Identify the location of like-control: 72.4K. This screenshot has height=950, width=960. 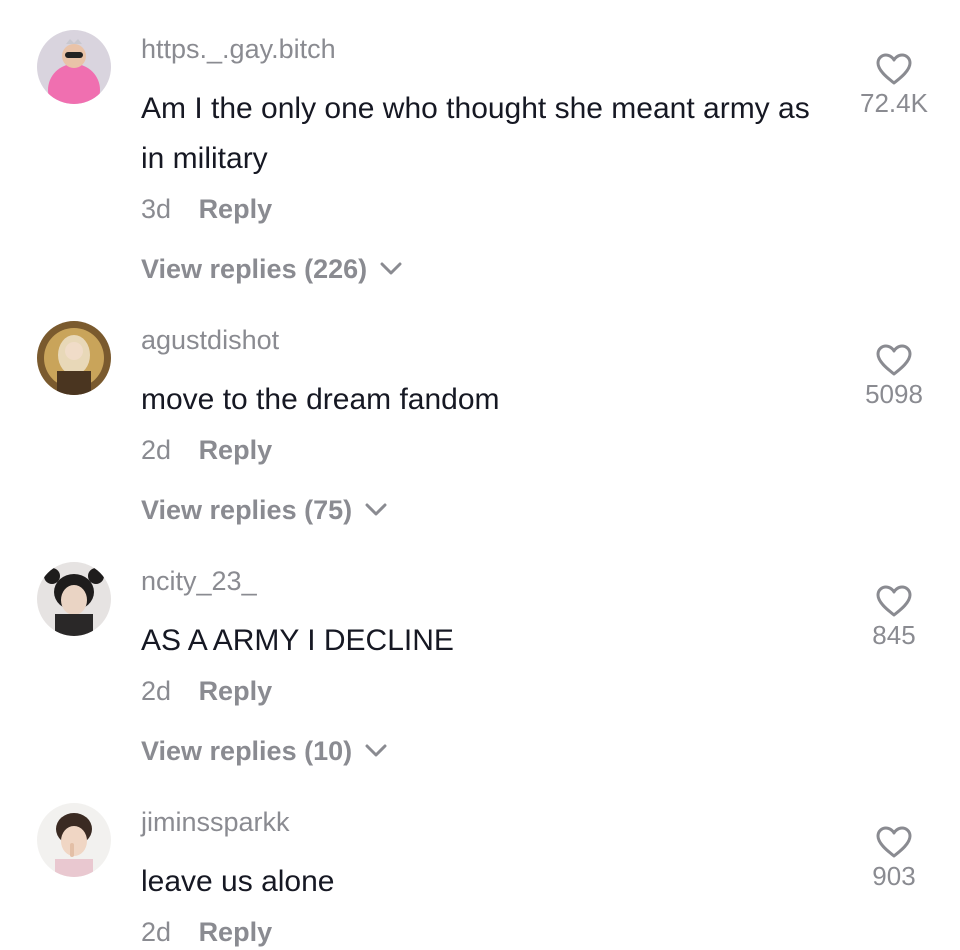
(894, 85).